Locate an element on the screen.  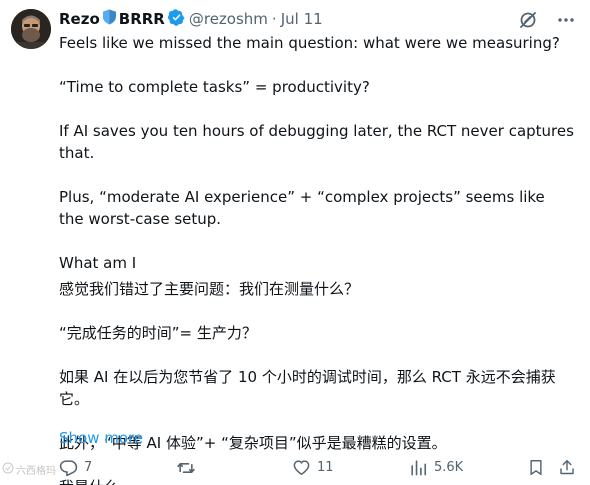
avatar is located at coordinates (31, 29).